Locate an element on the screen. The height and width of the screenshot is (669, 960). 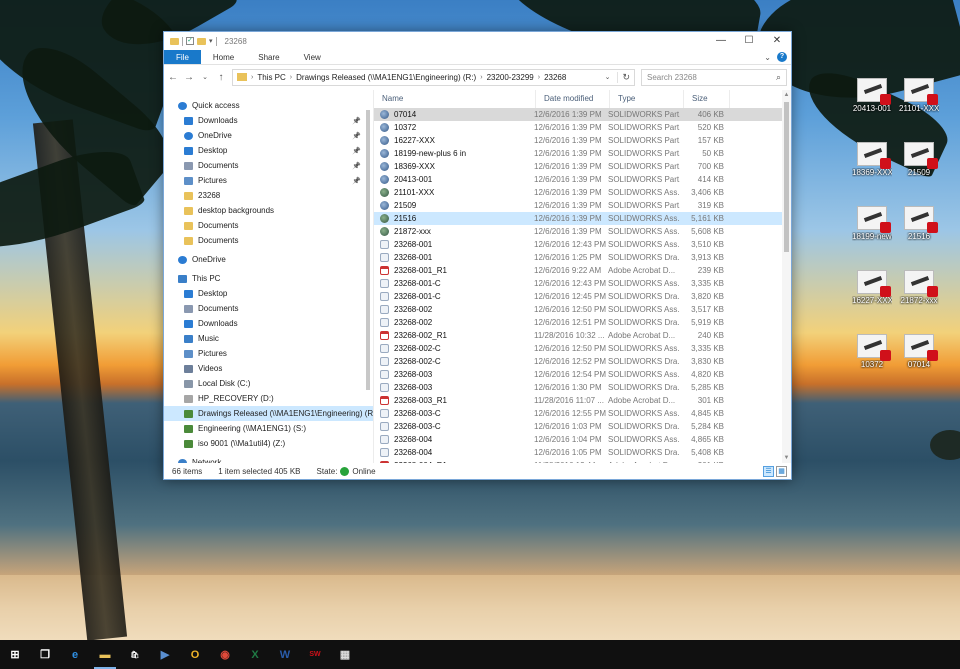
help-icon: ? is located at coordinates (782, 57).